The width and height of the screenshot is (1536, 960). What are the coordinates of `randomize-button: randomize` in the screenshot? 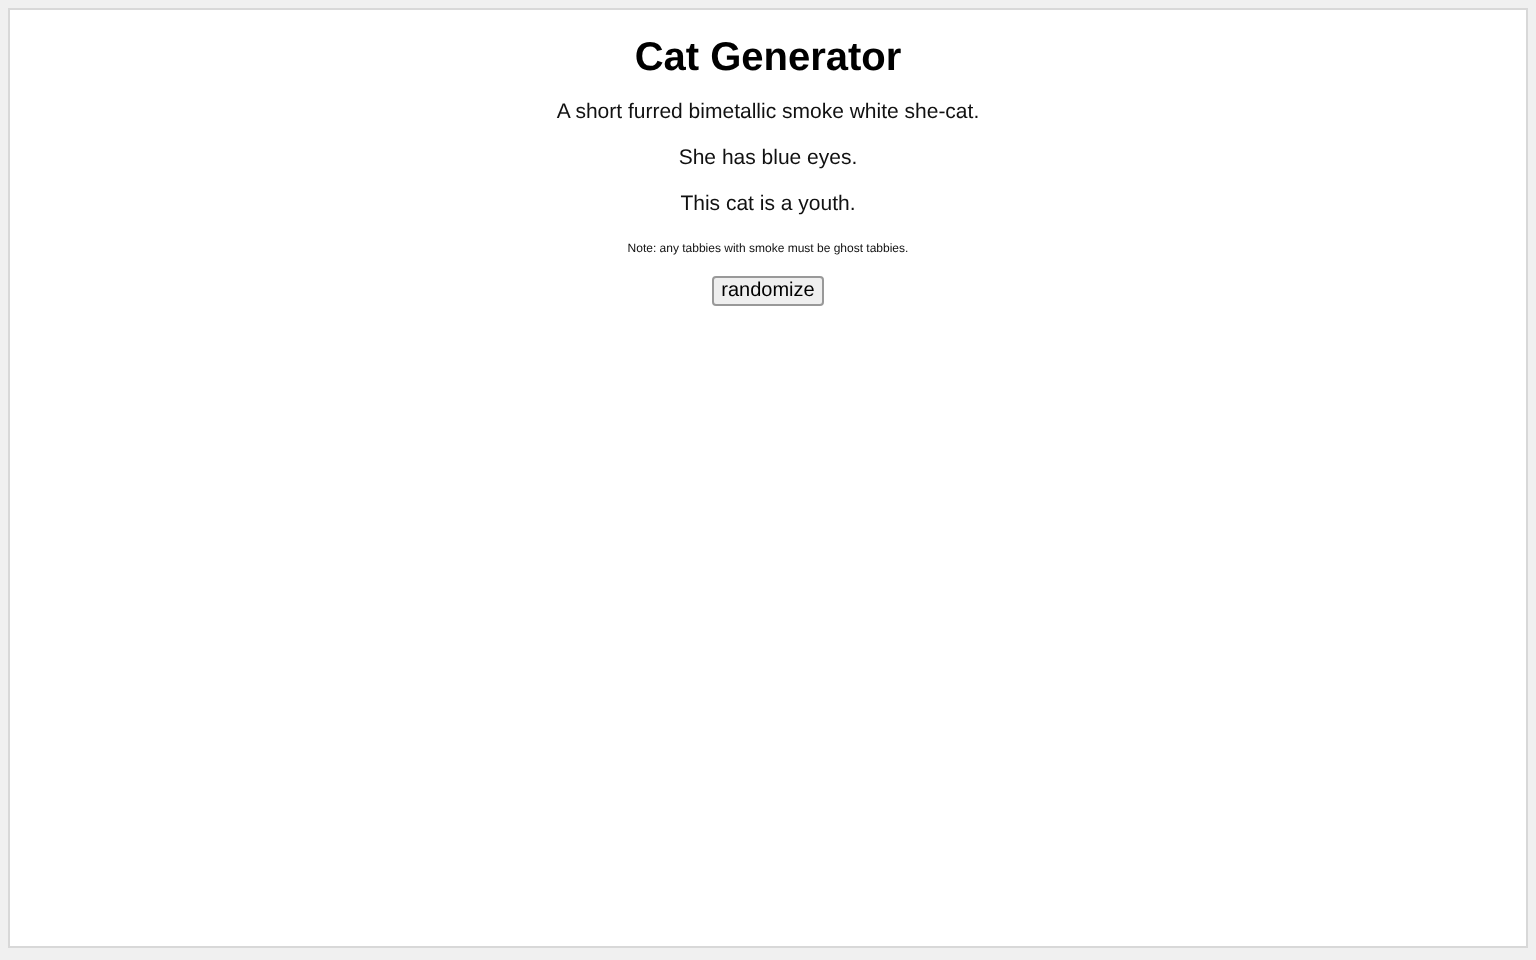 It's located at (768, 291).